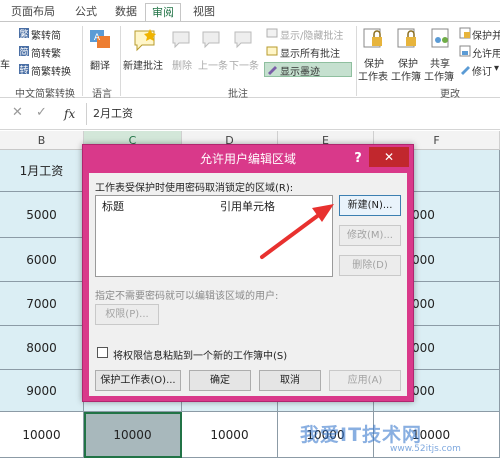  What do you see at coordinates (126, 12) in the screenshot?
I see `tab-data: 数据` at bounding box center [126, 12].